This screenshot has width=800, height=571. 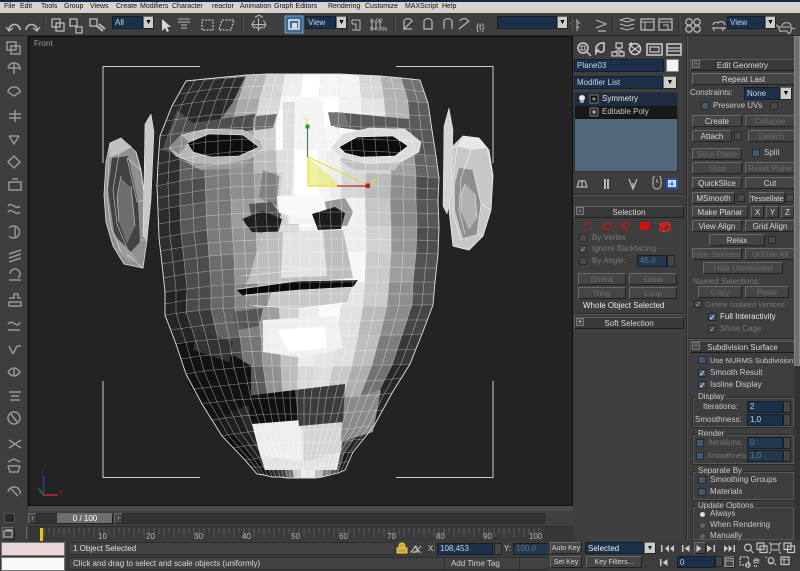 I want to click on svg-text: 0+□%, so click(x=378, y=29).